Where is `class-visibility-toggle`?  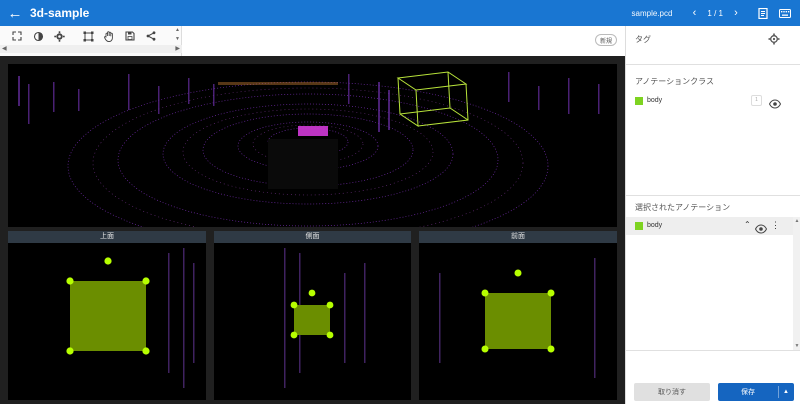 class-visibility-toggle is located at coordinates (775, 102).